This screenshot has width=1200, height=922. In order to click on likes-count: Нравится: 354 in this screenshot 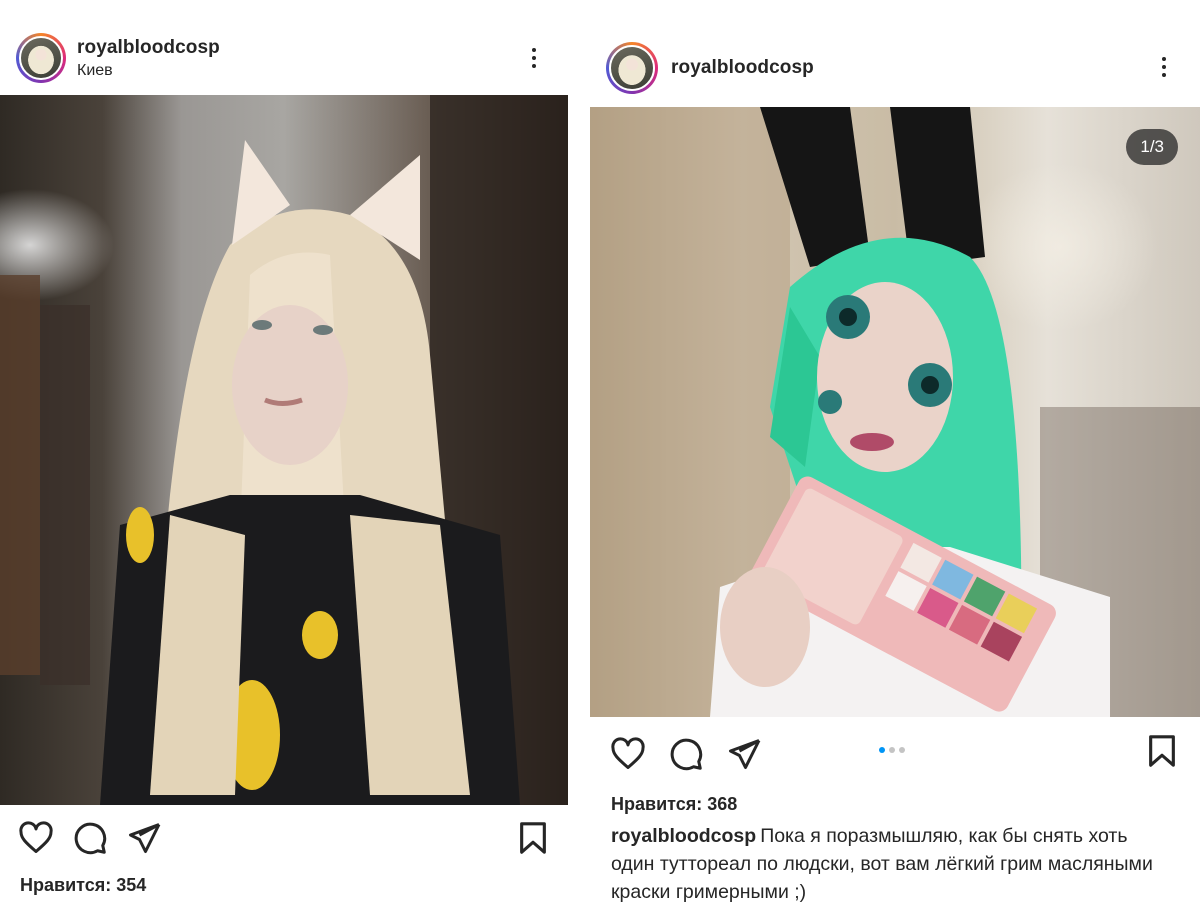, I will do `click(83, 885)`.